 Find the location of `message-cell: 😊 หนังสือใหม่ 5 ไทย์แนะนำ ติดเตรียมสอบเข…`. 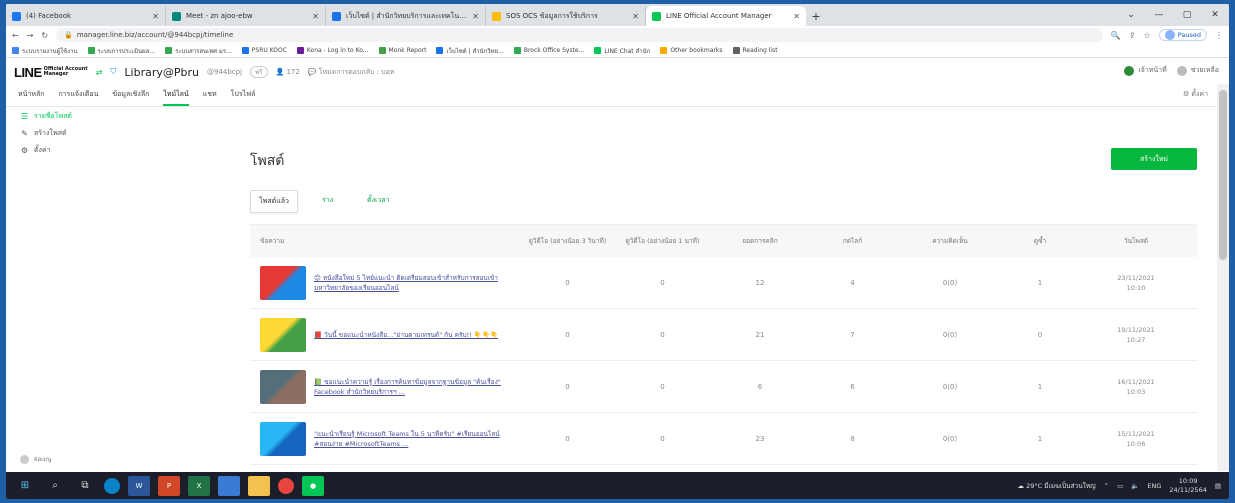

message-cell: 😊 หนังสือใหม่ 5 ไทย์แนะนำ ติดเตรียมสอบเข… is located at coordinates (385, 282).